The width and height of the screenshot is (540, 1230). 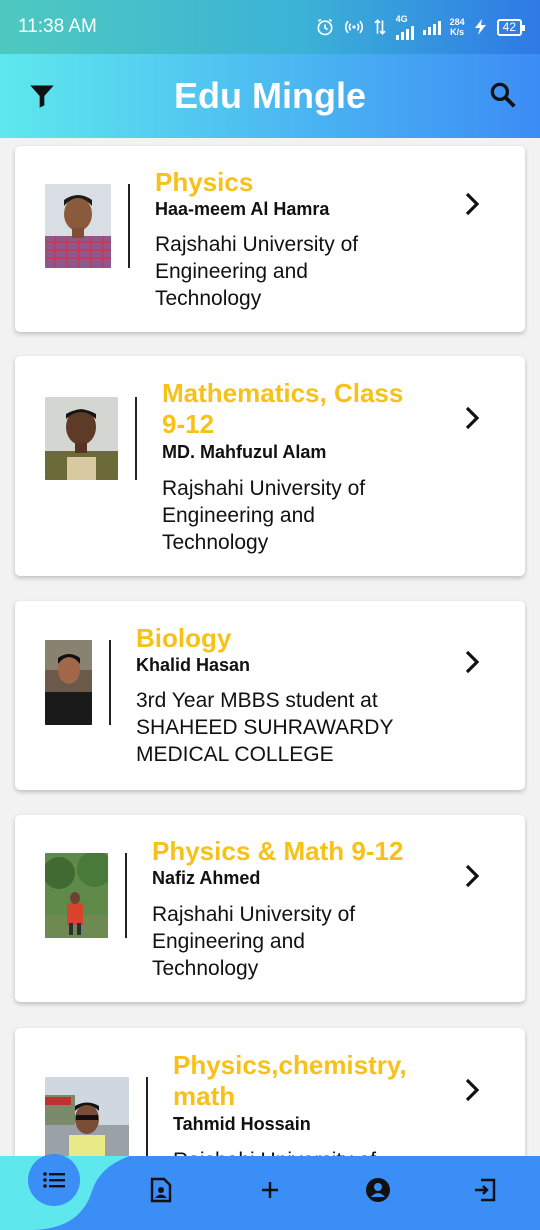 I want to click on network-speed: 284 K/s, so click(x=457, y=27).